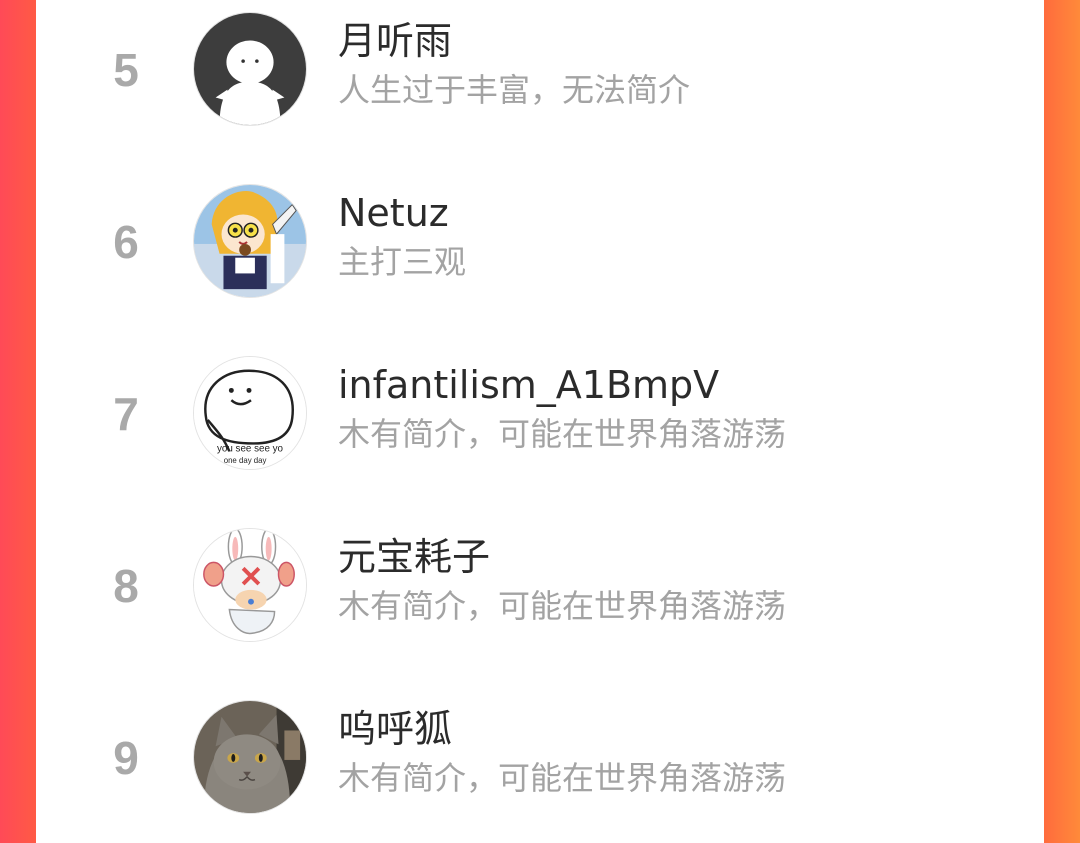 This screenshot has width=1080, height=843. Describe the element at coordinates (250, 757) in the screenshot. I see `cat-photo-avatar-icon` at that location.